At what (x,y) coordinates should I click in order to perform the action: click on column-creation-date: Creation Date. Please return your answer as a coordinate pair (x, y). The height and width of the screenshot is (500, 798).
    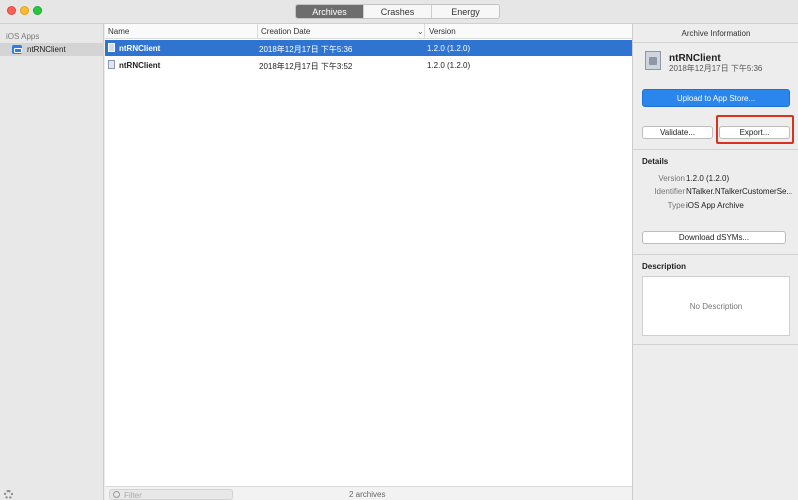
    Looking at the image, I should click on (285, 31).